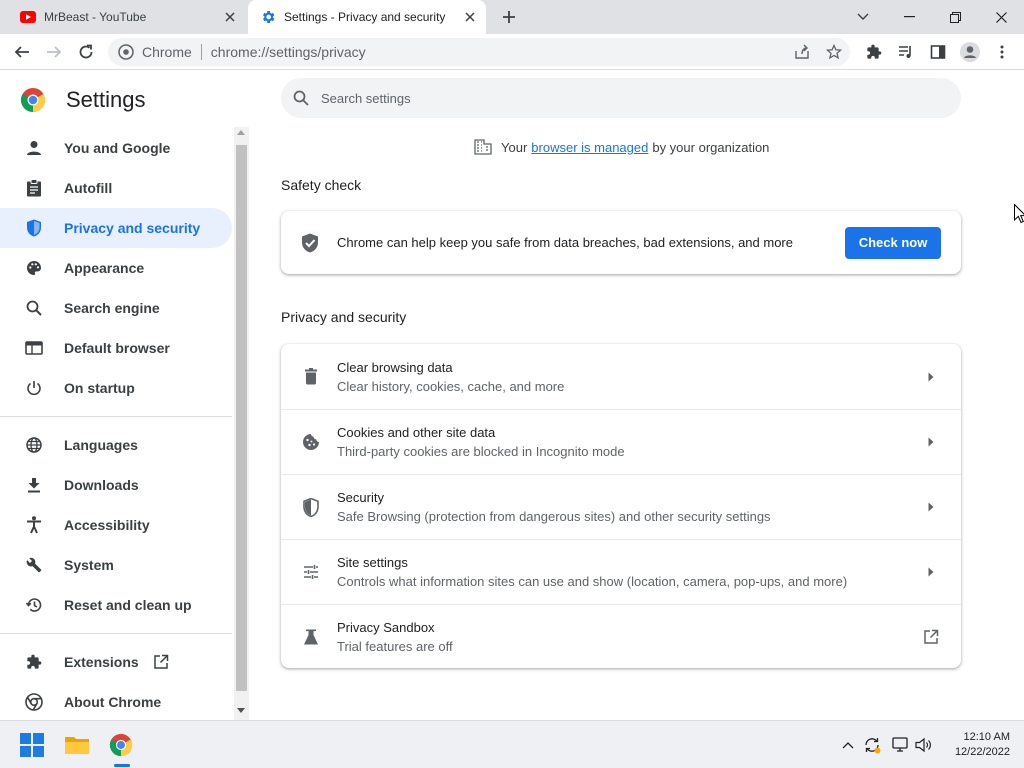 The image size is (1024, 768). I want to click on sync-update-icon, so click(872, 745).